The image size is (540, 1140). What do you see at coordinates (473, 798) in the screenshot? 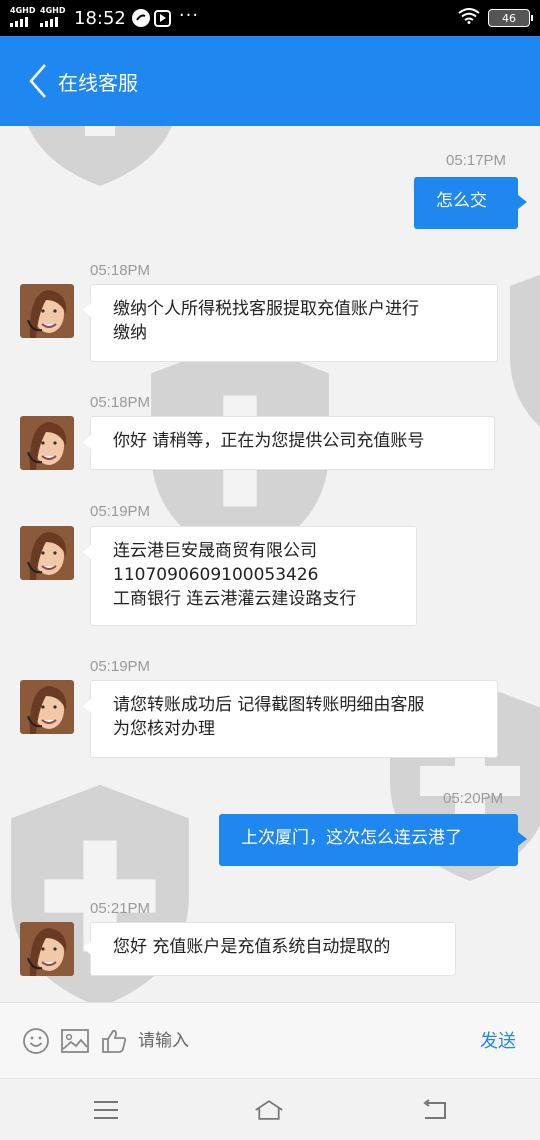
I see `message-time: 05:20PM` at bounding box center [473, 798].